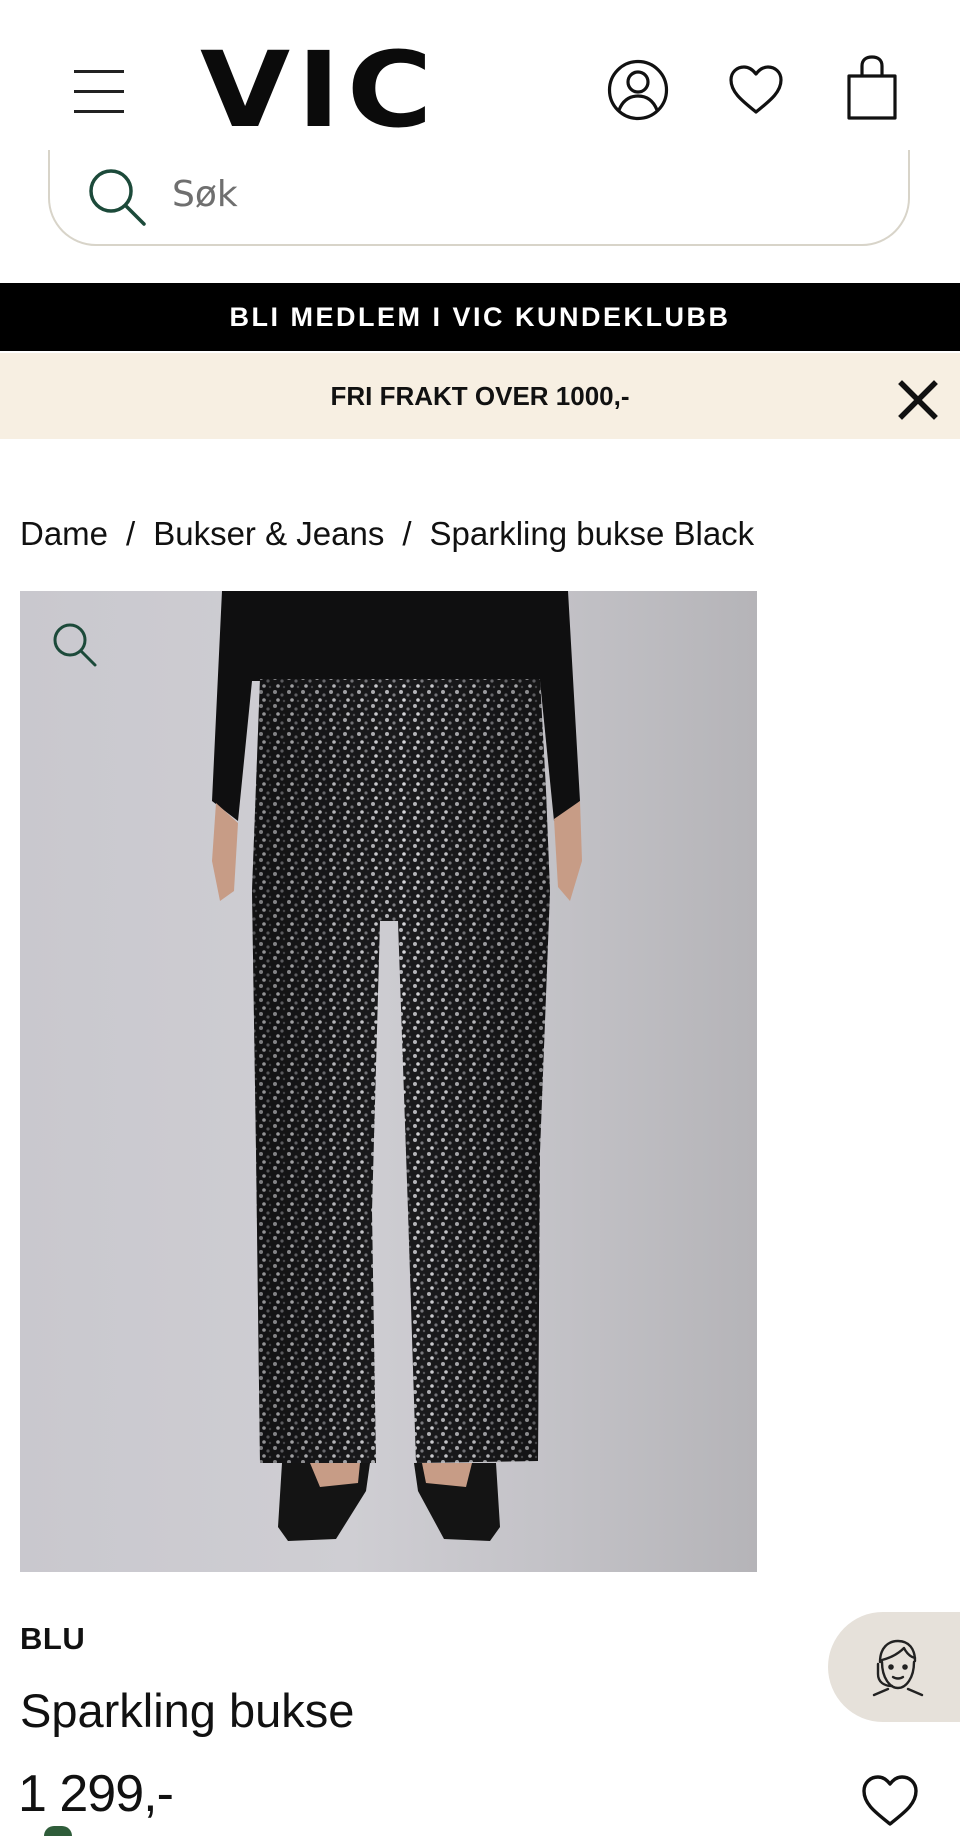 The image size is (960, 1836). Describe the element at coordinates (52, 1639) in the screenshot. I see `product-brand: BLU` at that location.